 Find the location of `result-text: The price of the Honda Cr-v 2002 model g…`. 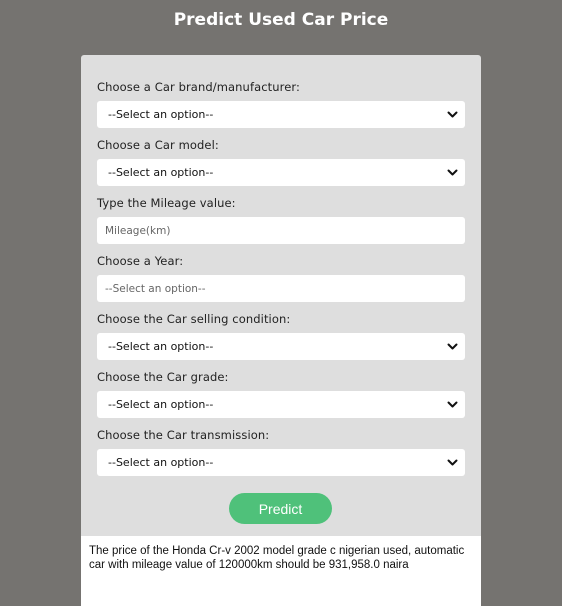

result-text: The price of the Honda Cr-v 2002 model g… is located at coordinates (277, 558).